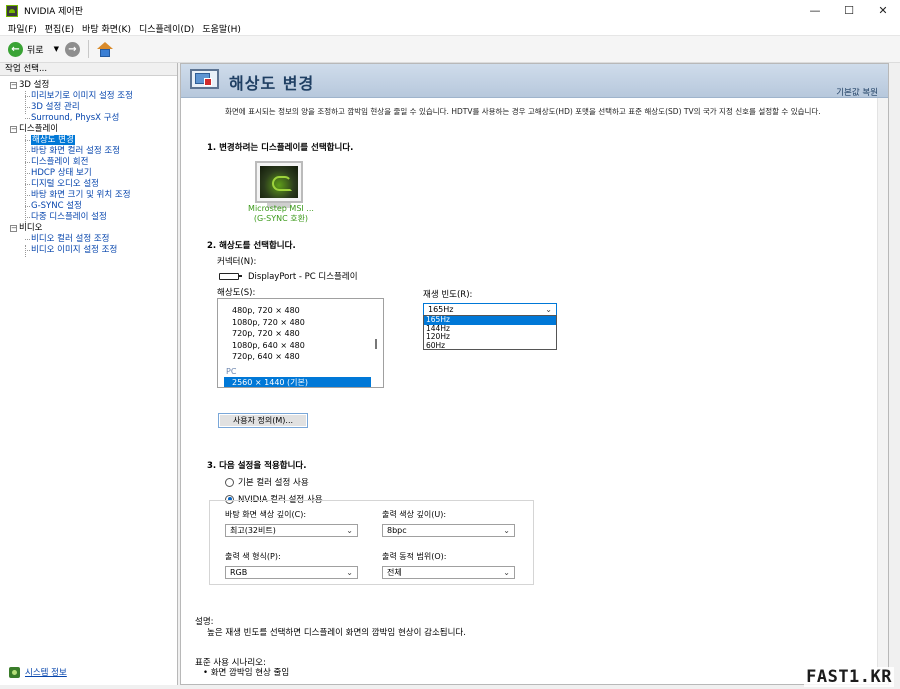 This screenshot has height=689, width=900. Describe the element at coordinates (300, 334) in the screenshot. I see `list-item: 720p, 720 × 480` at that location.